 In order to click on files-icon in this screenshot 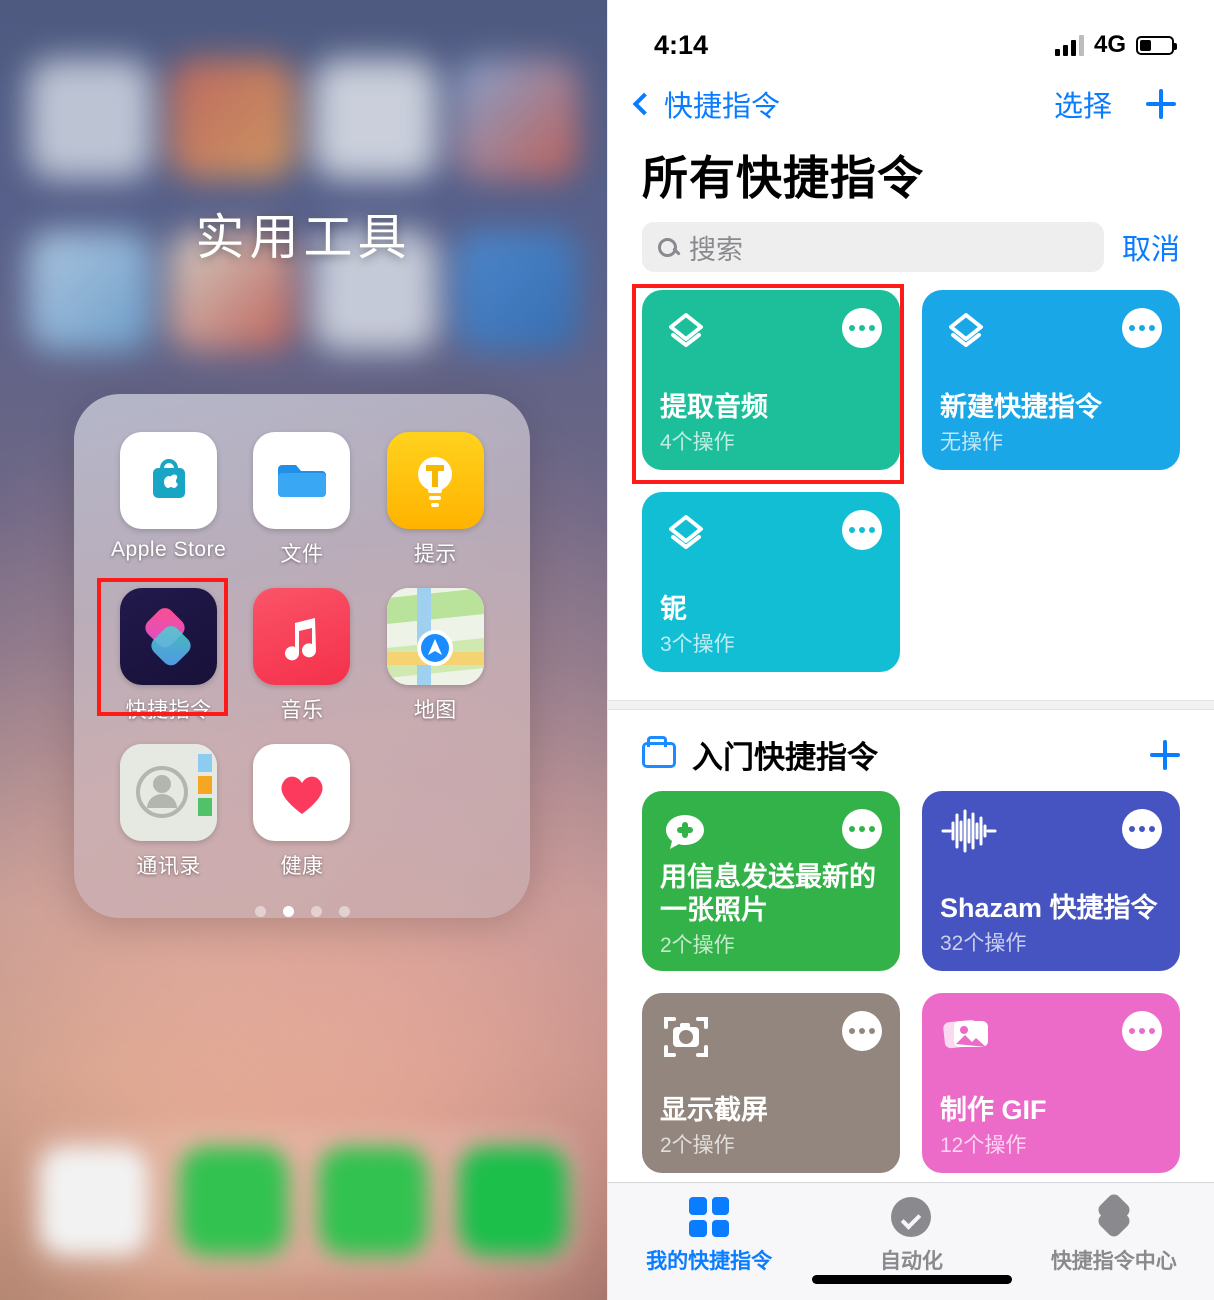, I will do `click(302, 480)`.